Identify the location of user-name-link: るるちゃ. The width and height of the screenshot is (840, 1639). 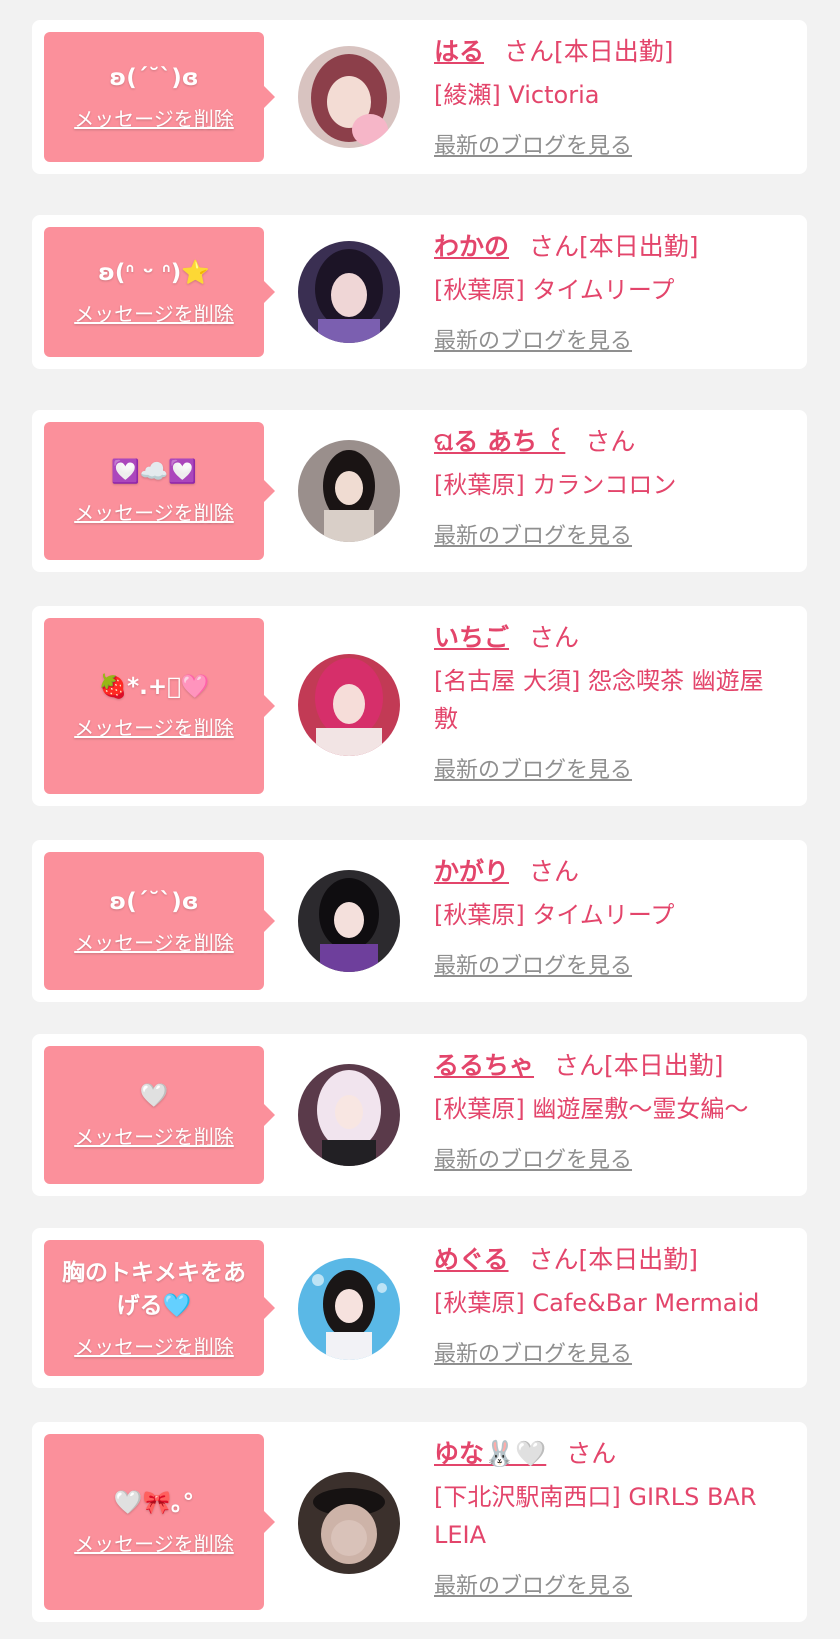
(484, 1065).